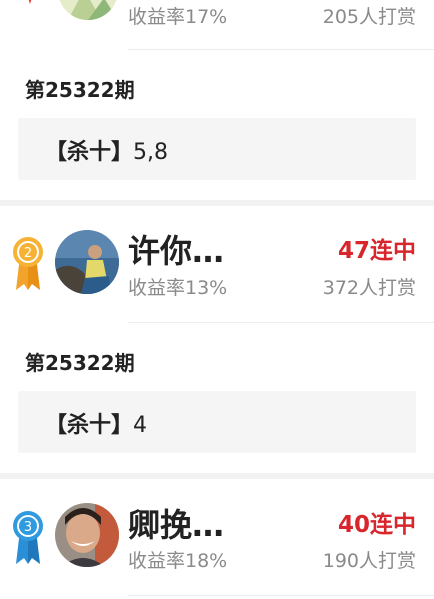  I want to click on rate-text: 收益率18%, so click(178, 561).